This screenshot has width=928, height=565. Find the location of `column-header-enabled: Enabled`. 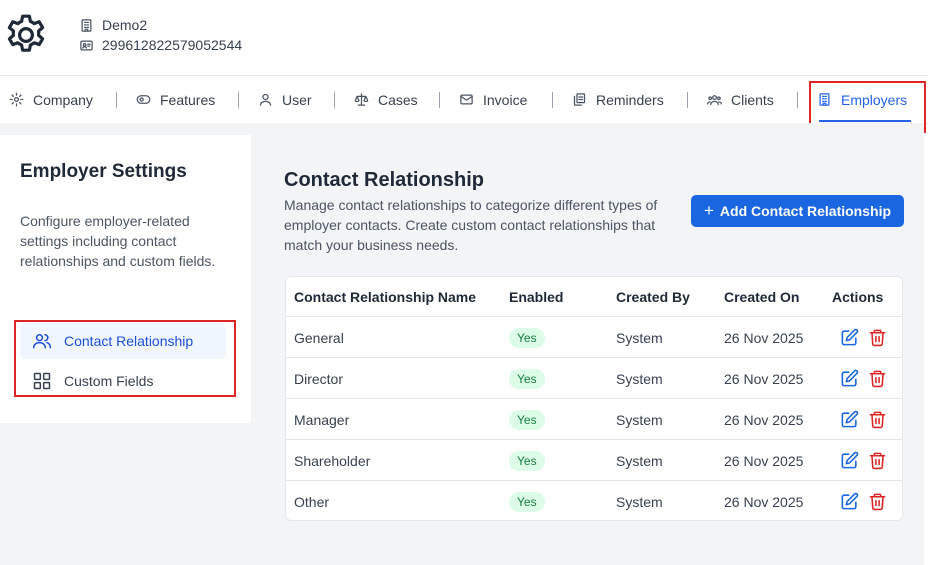

column-header-enabled: Enabled is located at coordinates (536, 297).